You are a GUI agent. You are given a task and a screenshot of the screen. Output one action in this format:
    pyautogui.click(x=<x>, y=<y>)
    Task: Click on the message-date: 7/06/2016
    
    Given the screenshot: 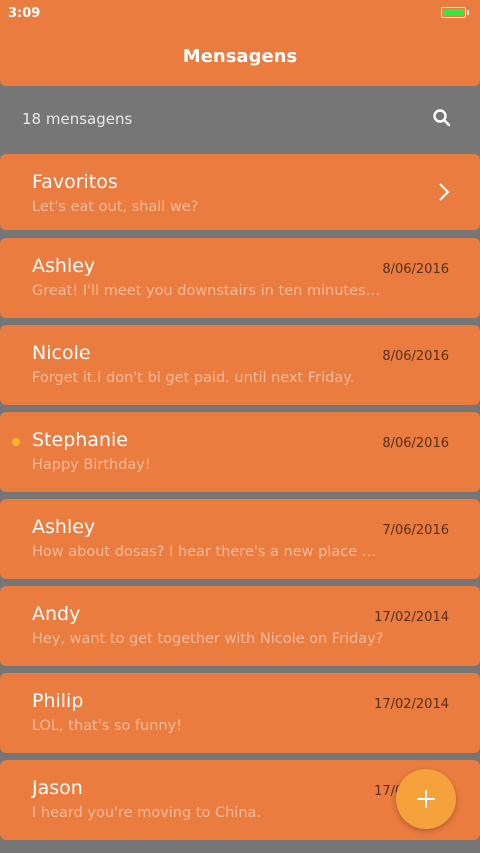 What is the action you would take?
    pyautogui.click(x=415, y=530)
    